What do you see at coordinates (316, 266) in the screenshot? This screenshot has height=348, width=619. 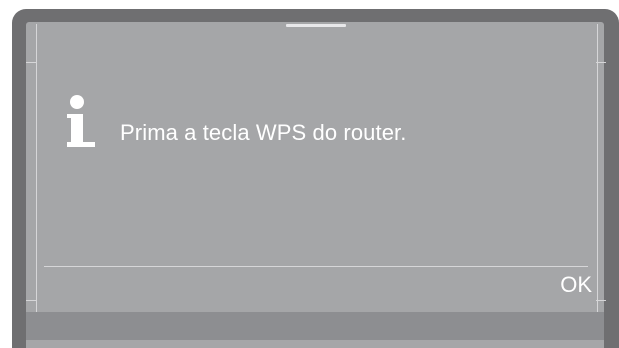 I see `dialog-separator` at bounding box center [316, 266].